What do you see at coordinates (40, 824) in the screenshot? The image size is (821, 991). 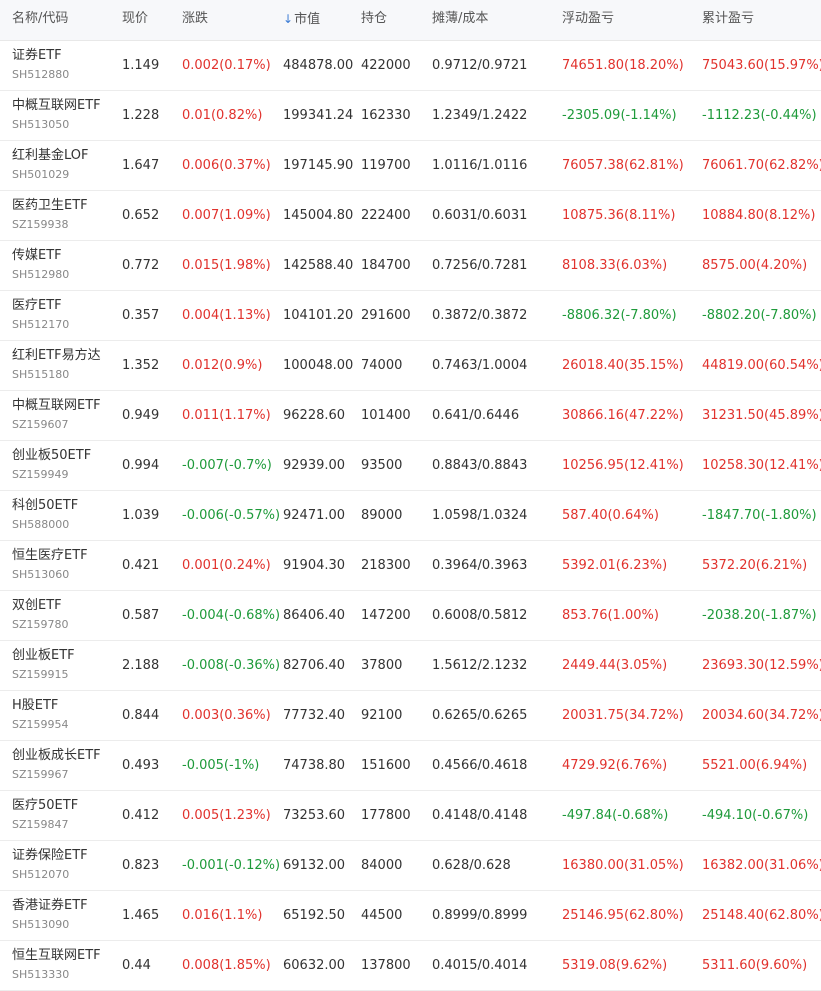 I see `fund-code: SZ159847` at bounding box center [40, 824].